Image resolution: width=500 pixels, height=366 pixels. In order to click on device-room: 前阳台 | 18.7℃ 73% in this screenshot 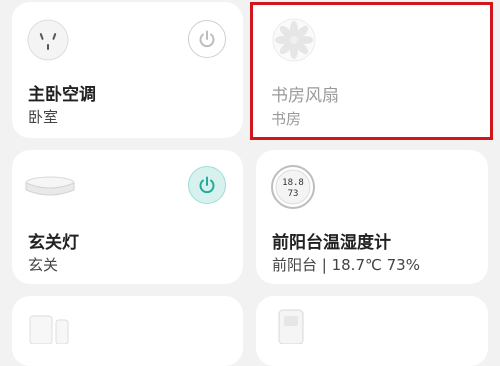, I will do `click(346, 265)`.